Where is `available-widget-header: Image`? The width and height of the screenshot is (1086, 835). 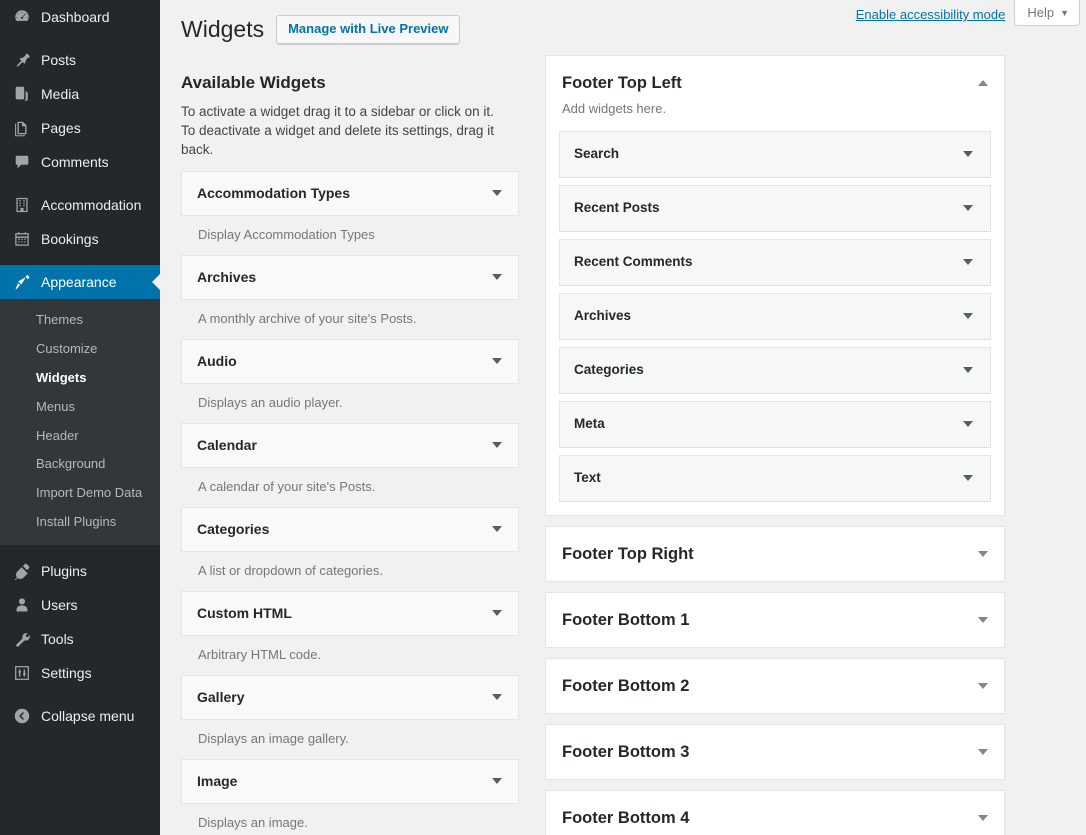 available-widget-header: Image is located at coordinates (350, 781).